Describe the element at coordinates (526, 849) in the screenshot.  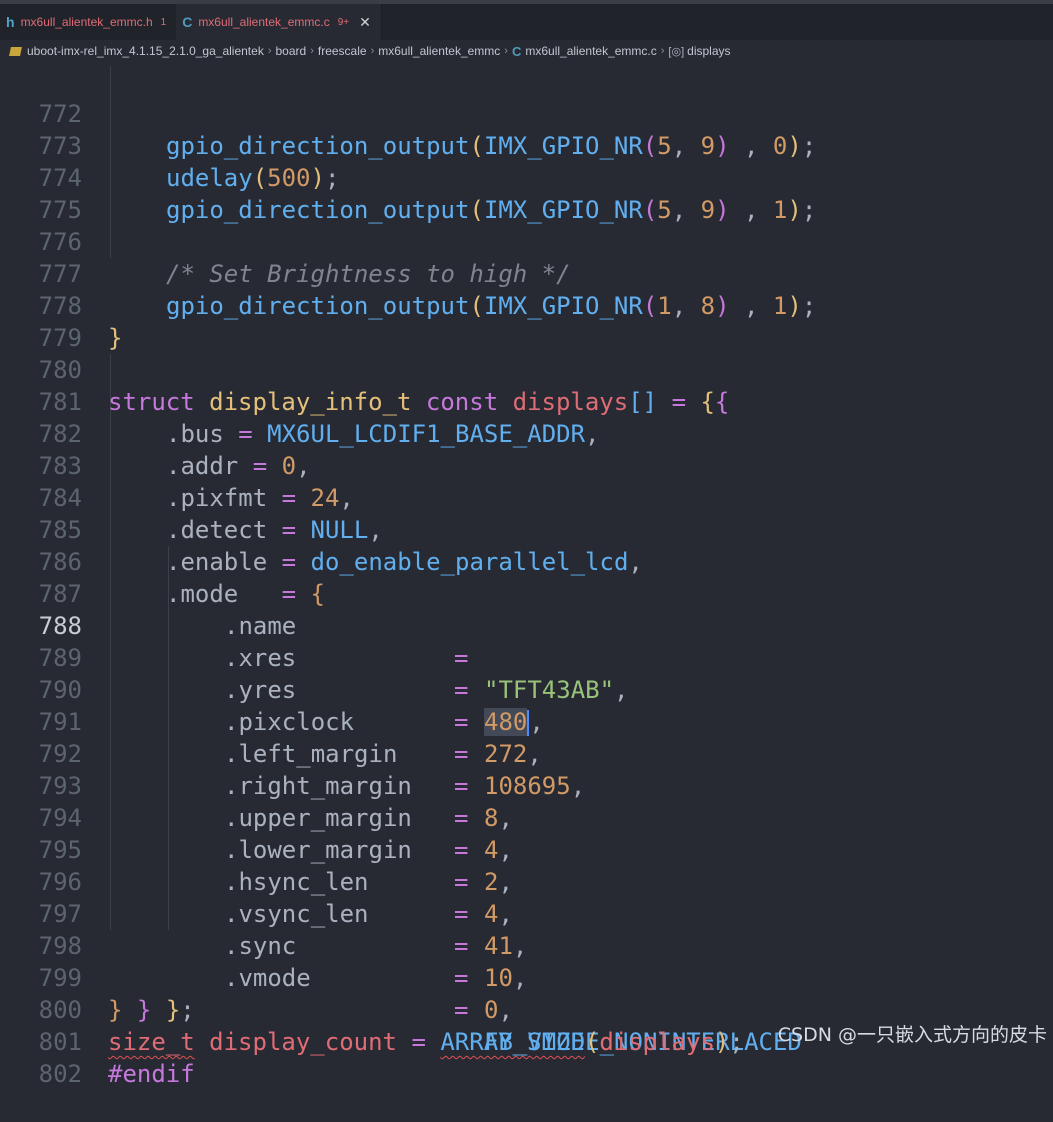
I see `code-line: 794 .lower_margin = 4,` at that location.